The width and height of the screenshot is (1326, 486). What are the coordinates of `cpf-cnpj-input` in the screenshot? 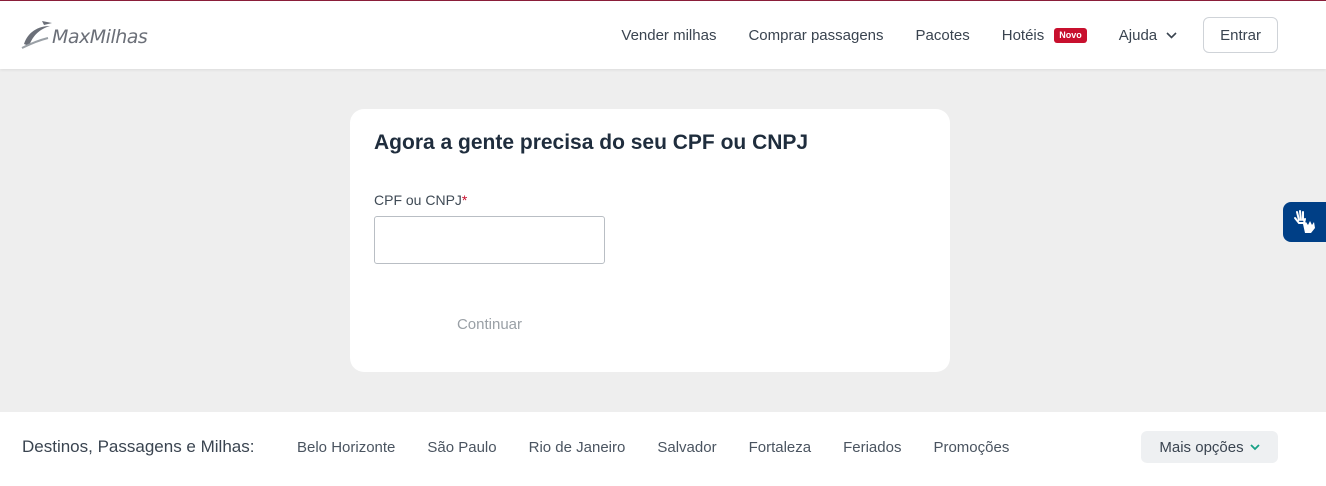 It's located at (489, 240).